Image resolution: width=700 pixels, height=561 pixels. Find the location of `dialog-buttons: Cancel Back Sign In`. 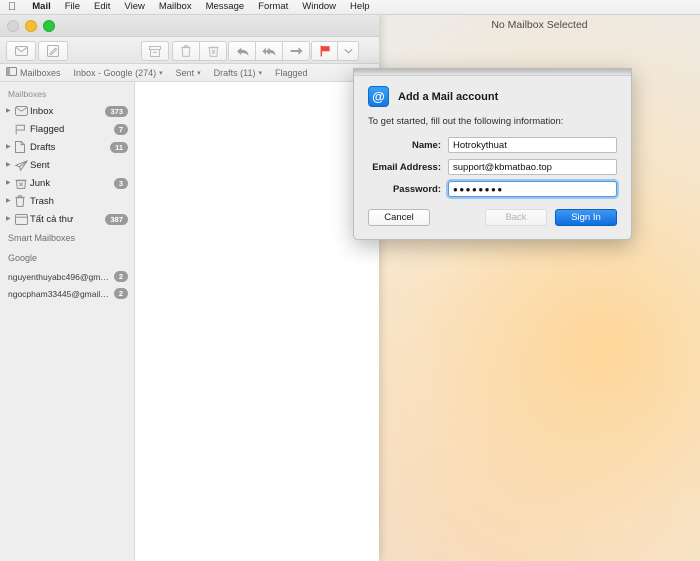

dialog-buttons: Cancel Back Sign In is located at coordinates (492, 217).